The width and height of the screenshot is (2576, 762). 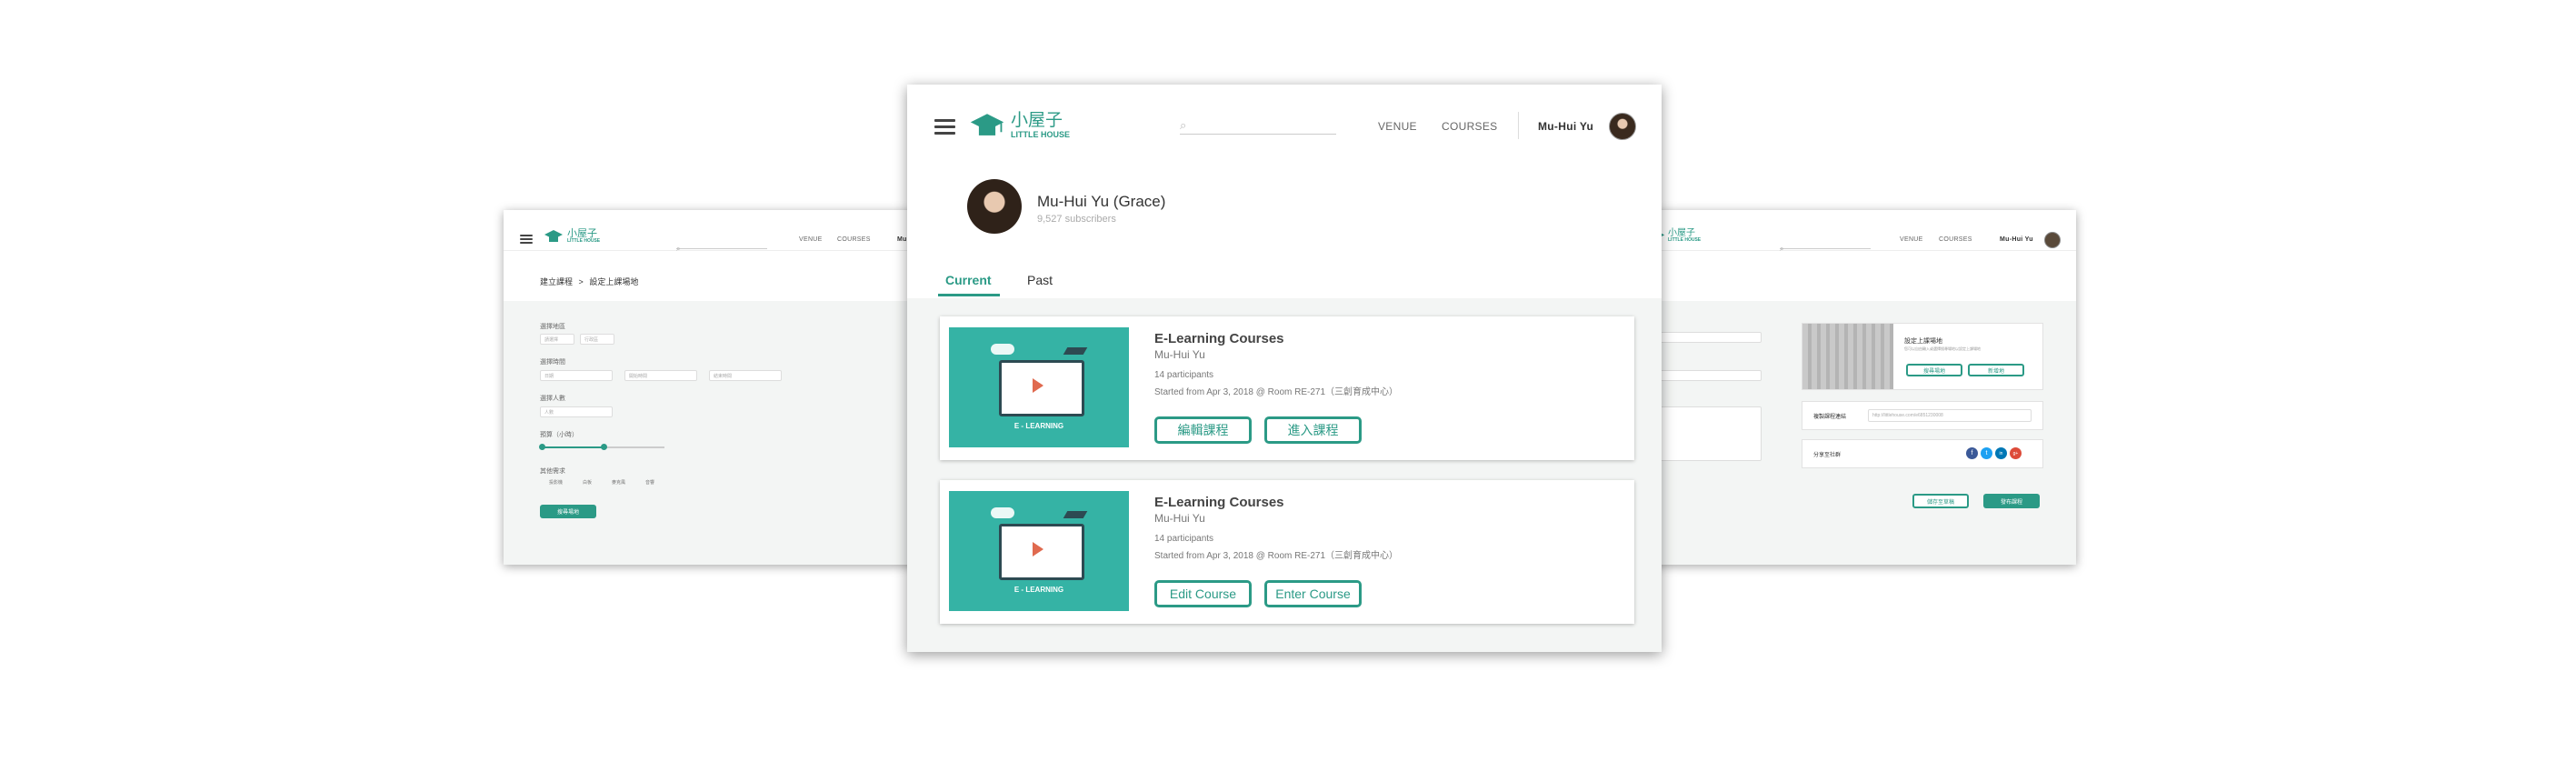 I want to click on area-select-1: 請選擇, so click(x=557, y=339).